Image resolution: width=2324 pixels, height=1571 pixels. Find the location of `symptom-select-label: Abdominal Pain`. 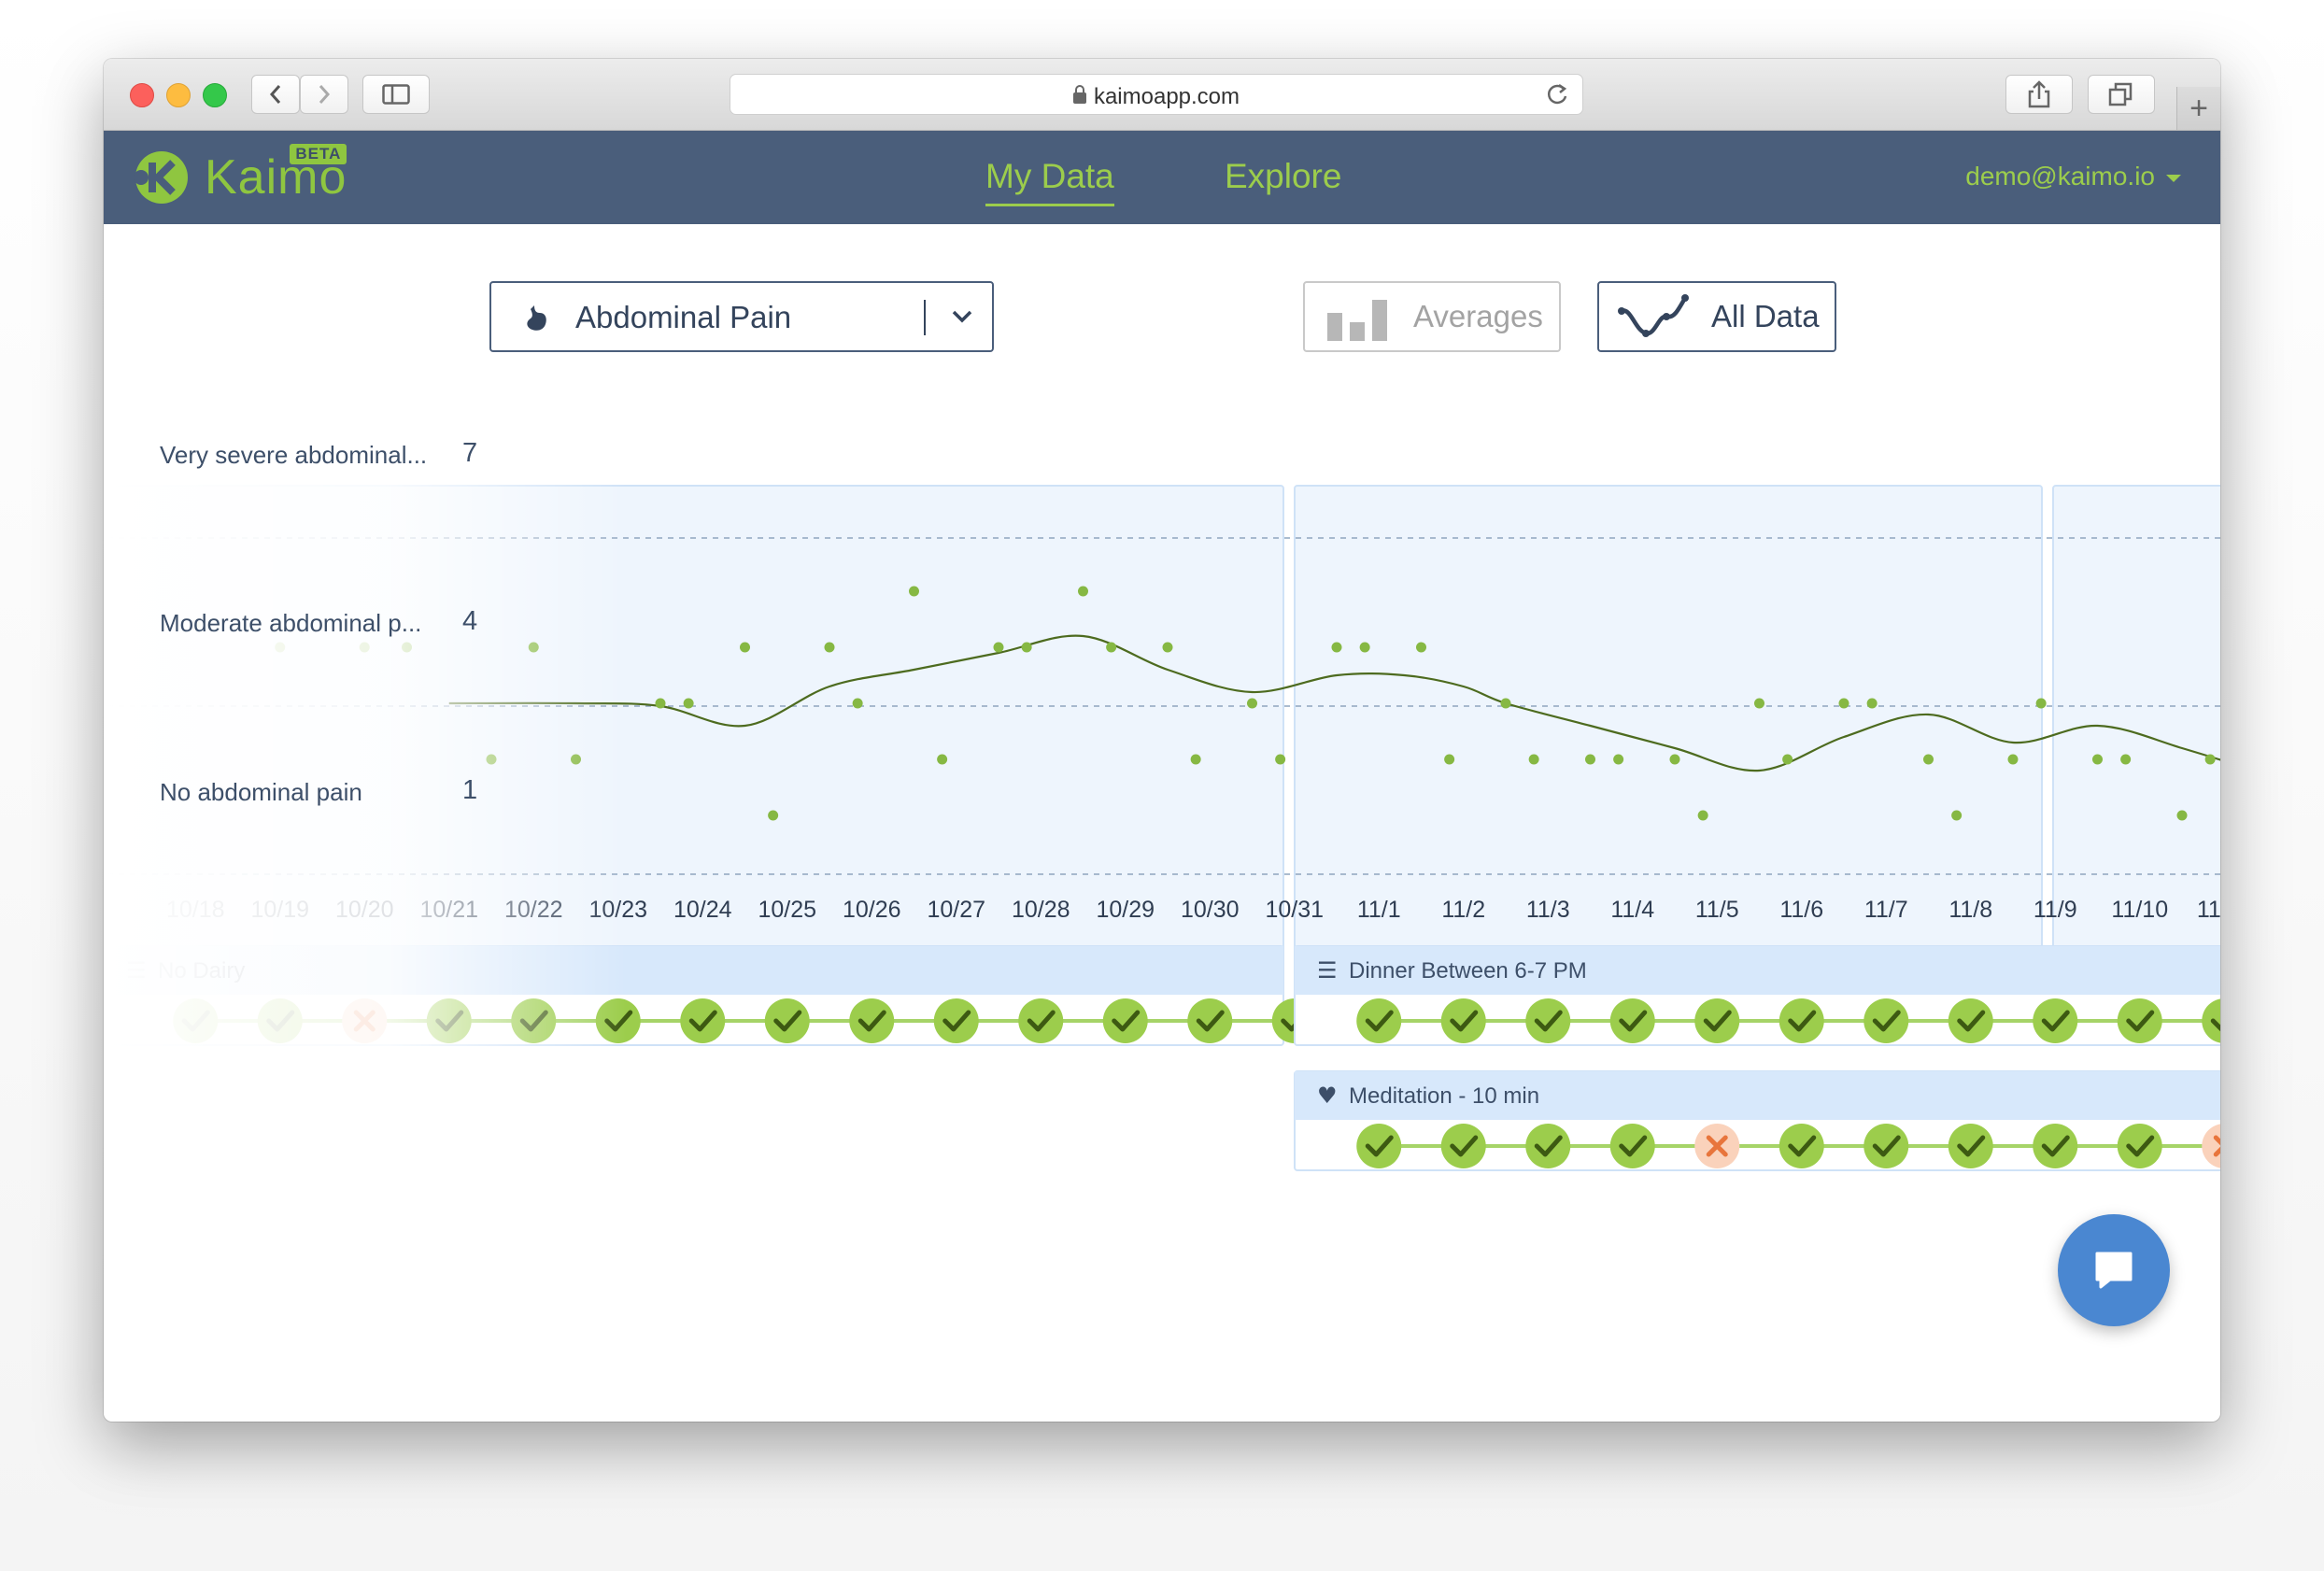

symptom-select-label: Abdominal Pain is located at coordinates (683, 317).